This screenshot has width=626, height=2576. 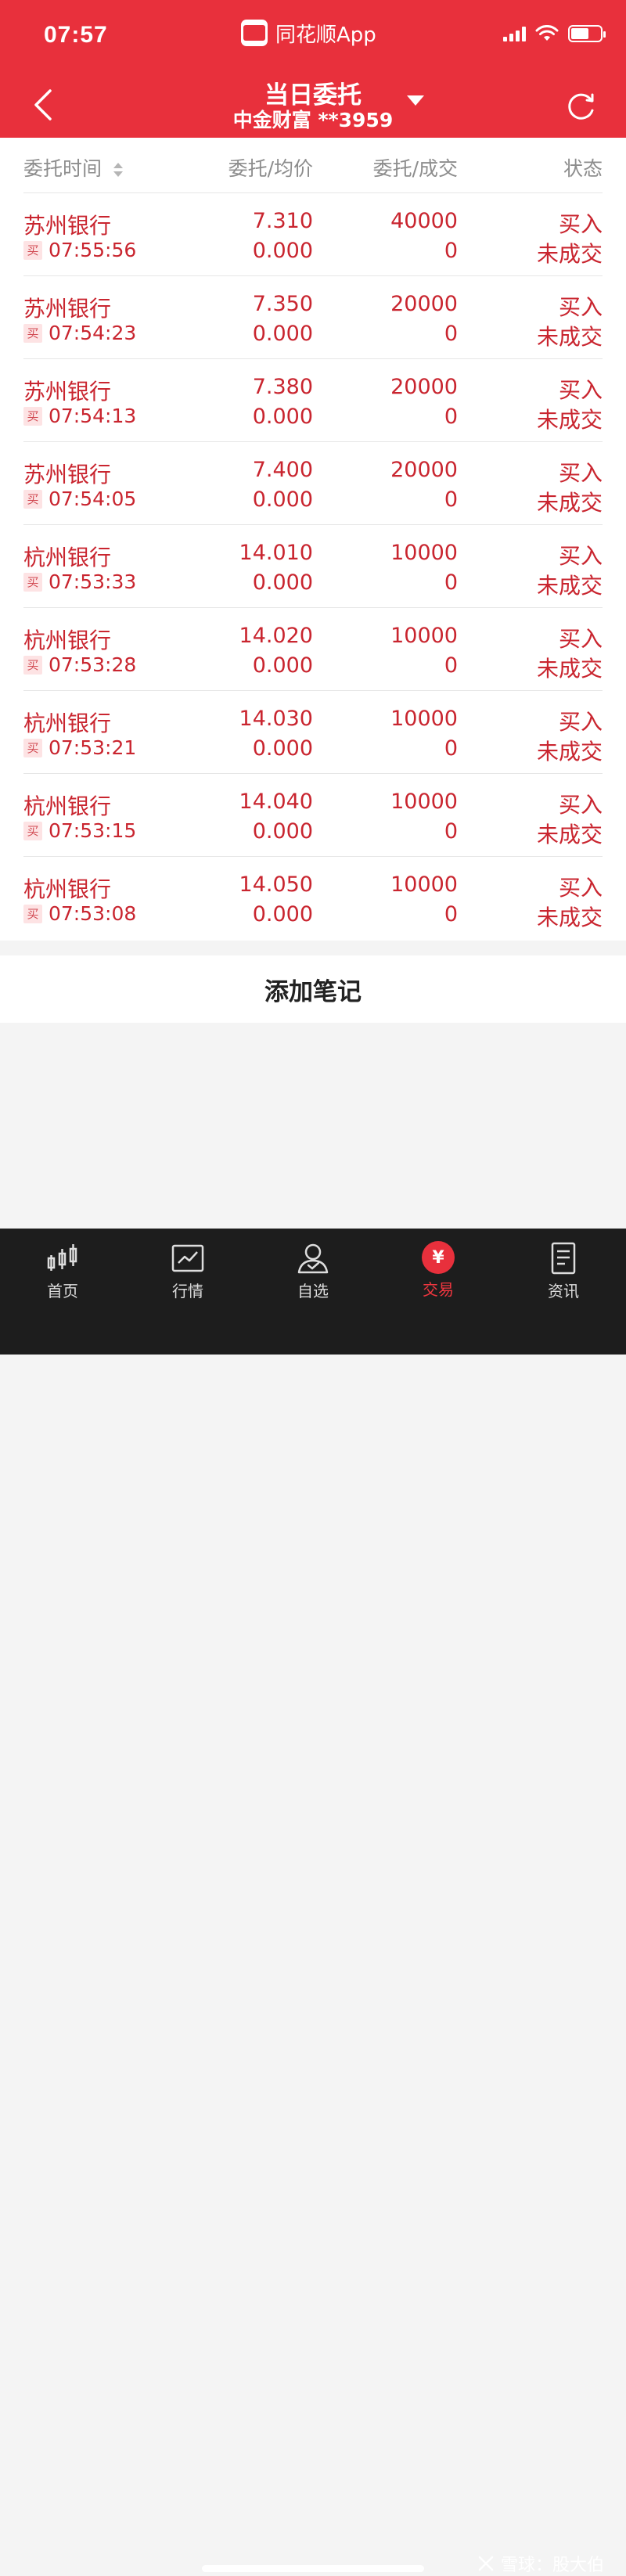 I want to click on order-time-group: 买 07:53:28, so click(x=79, y=665).